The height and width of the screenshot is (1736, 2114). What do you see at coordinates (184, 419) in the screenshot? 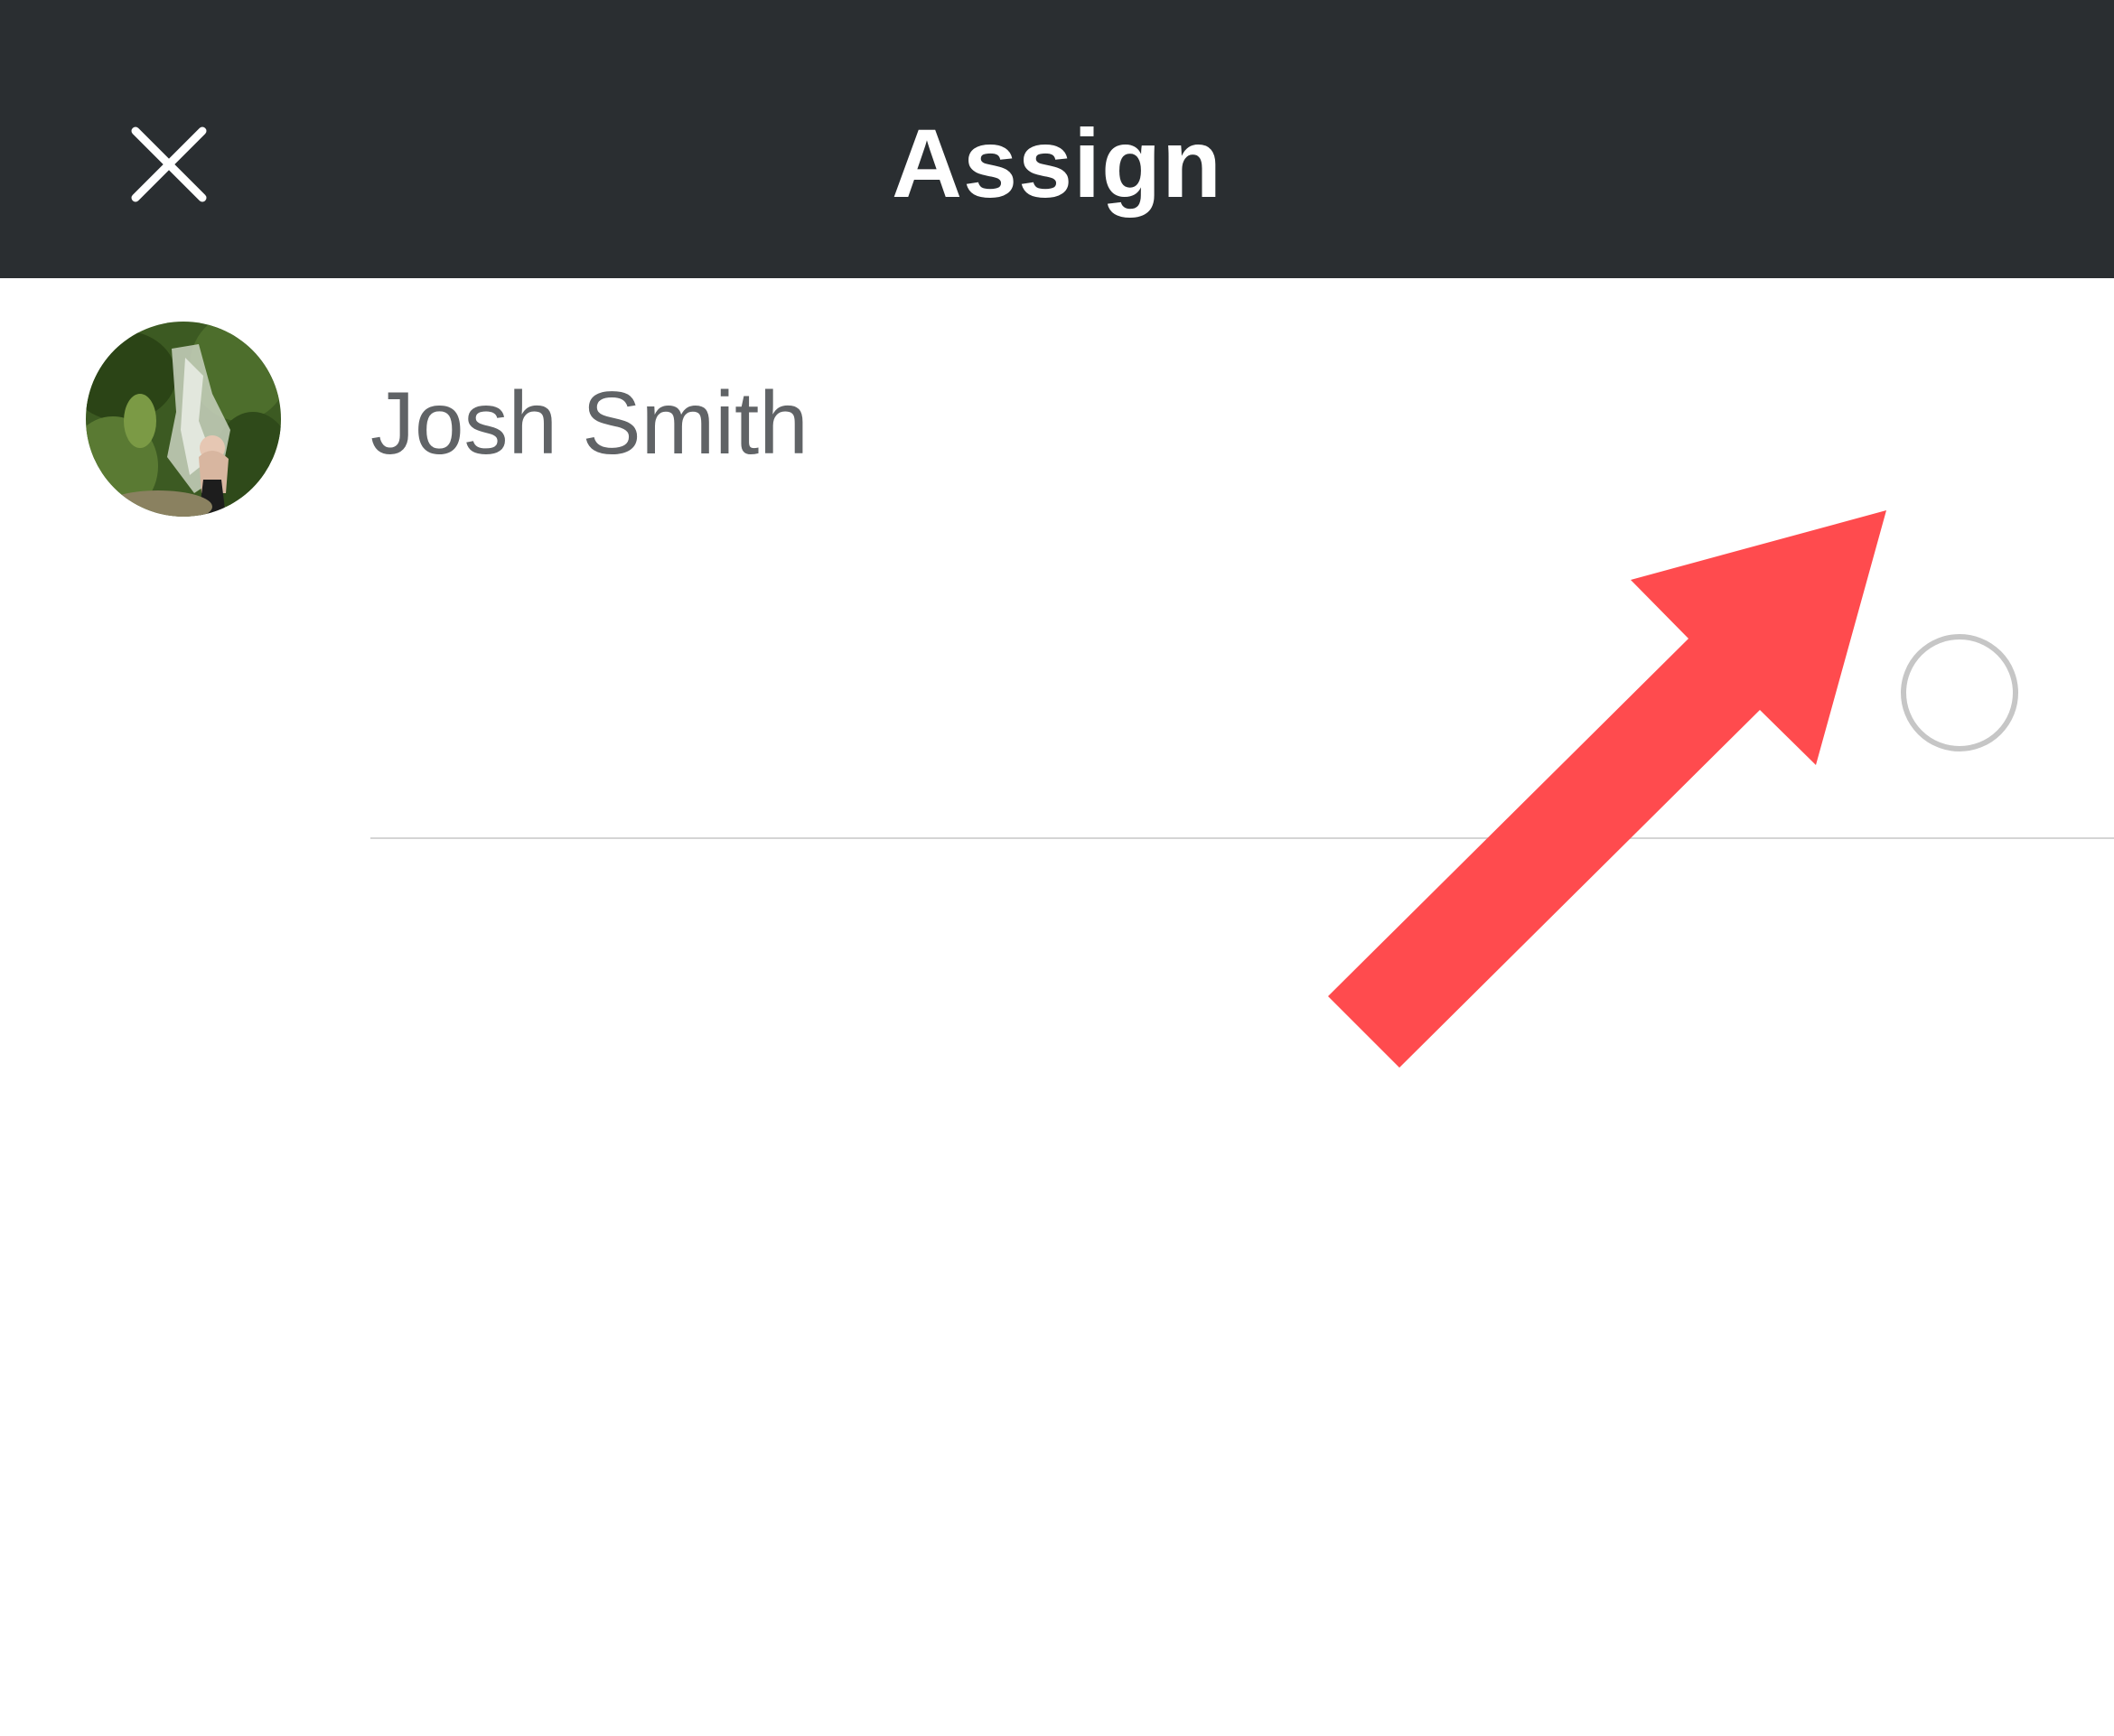
I see `avatar` at bounding box center [184, 419].